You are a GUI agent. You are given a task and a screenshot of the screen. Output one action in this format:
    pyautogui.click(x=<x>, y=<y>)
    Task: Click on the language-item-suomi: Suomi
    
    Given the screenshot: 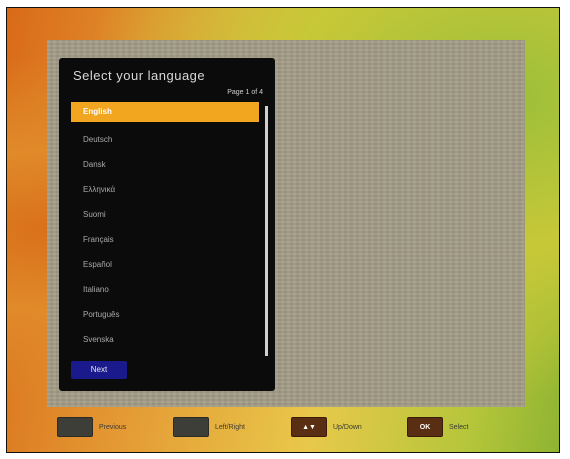 What is the action you would take?
    pyautogui.click(x=165, y=214)
    